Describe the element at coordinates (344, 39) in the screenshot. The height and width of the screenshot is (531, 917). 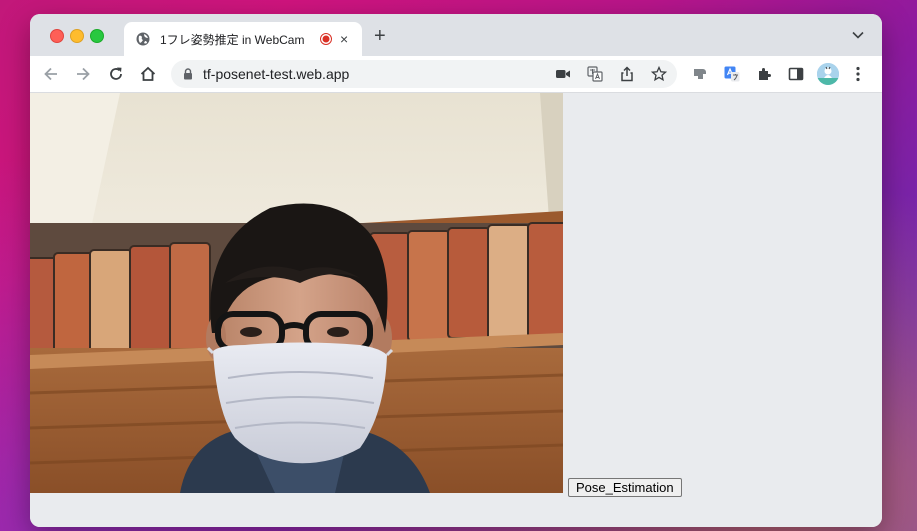
I see `tab-close-icon: ×` at that location.